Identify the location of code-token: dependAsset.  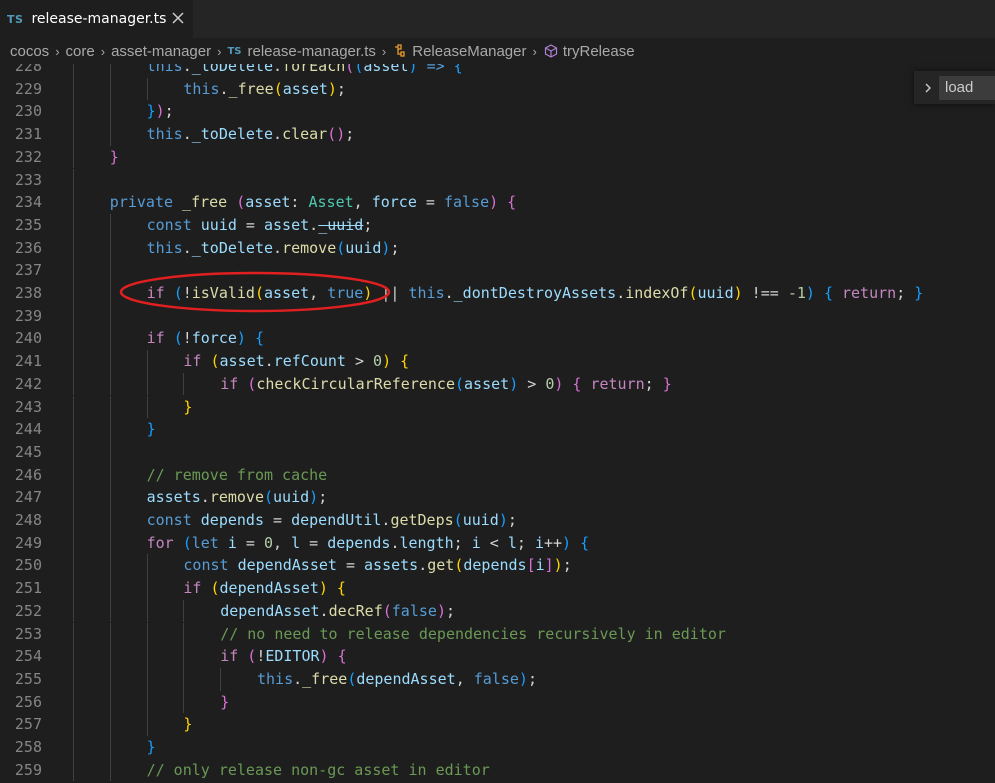
(406, 678).